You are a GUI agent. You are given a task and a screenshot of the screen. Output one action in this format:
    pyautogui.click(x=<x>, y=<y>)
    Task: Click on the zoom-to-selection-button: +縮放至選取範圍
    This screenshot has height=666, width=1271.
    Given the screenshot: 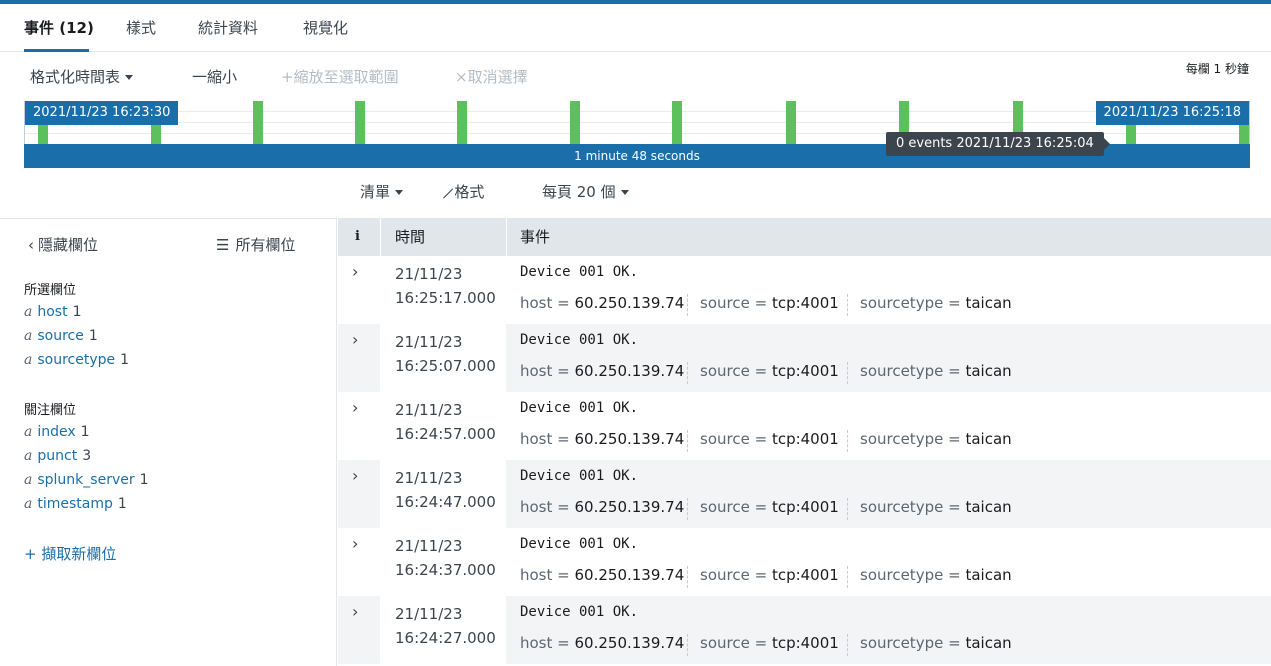 What is the action you would take?
    pyautogui.click(x=340, y=76)
    